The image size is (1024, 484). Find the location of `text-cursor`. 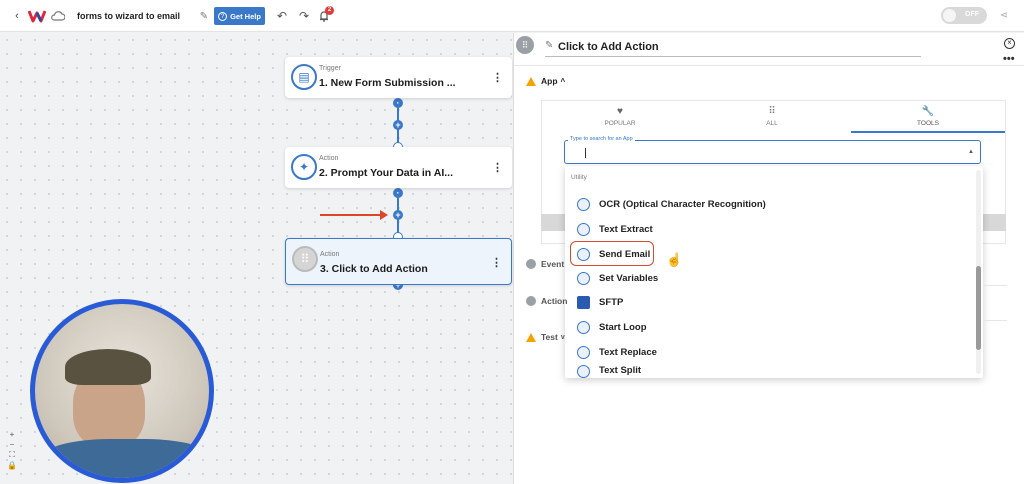

text-cursor is located at coordinates (585, 153).